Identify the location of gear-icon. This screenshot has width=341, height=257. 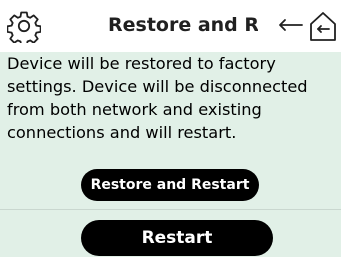
(24, 27).